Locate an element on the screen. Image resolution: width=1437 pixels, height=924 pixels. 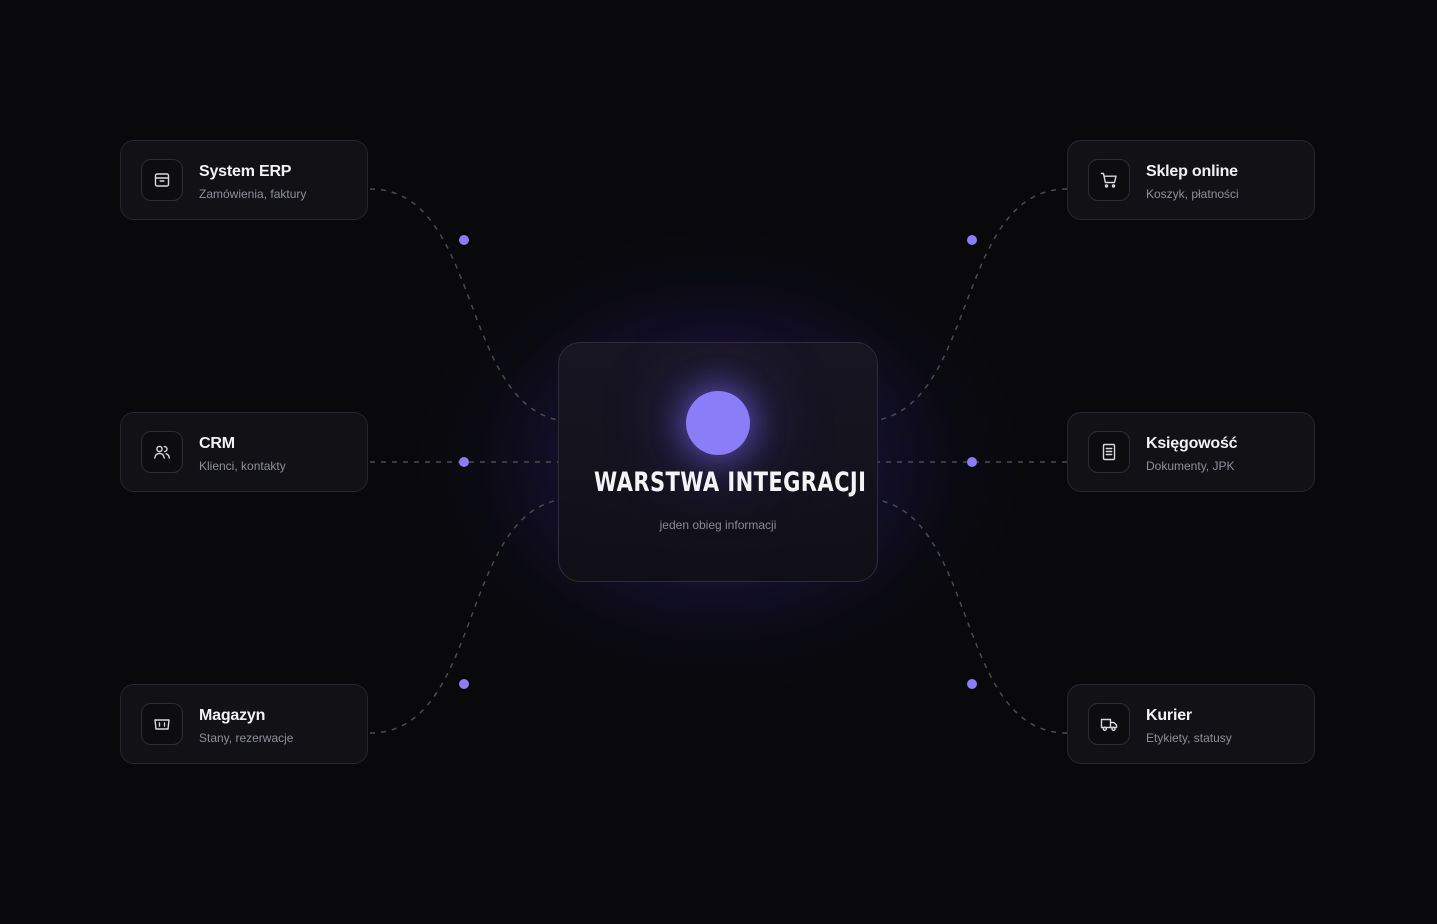
hub-orb is located at coordinates (718, 423).